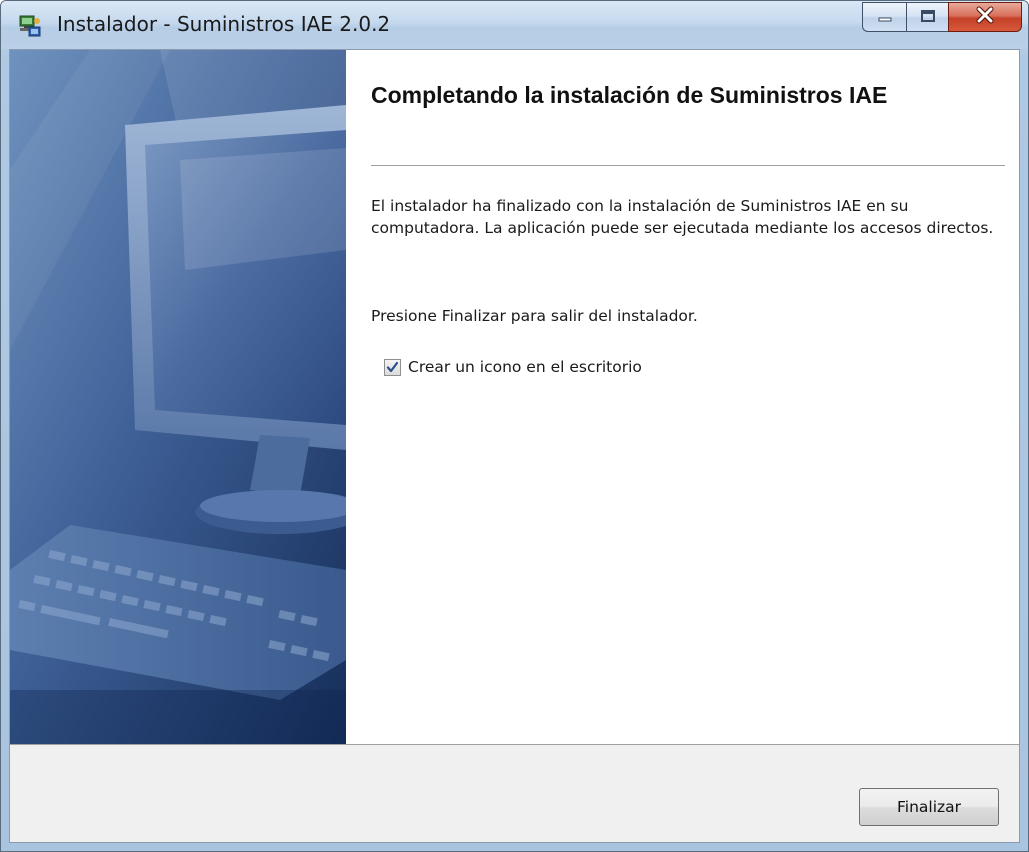 This screenshot has height=852, width=1029. Describe the element at coordinates (30, 26) in the screenshot. I see `installer-icon` at that location.